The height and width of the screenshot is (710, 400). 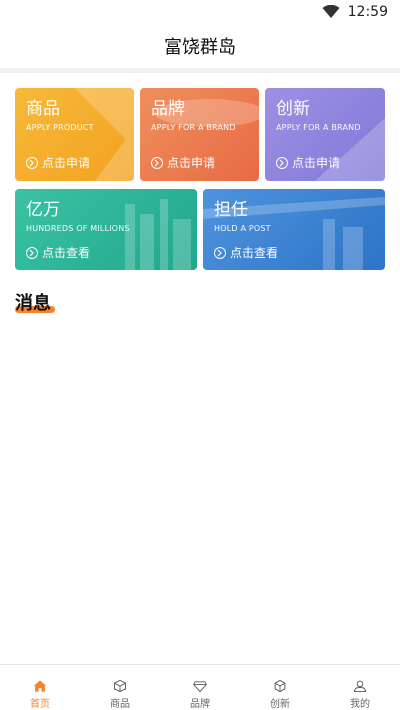 What do you see at coordinates (120, 704) in the screenshot?
I see `nav-label: 商品` at bounding box center [120, 704].